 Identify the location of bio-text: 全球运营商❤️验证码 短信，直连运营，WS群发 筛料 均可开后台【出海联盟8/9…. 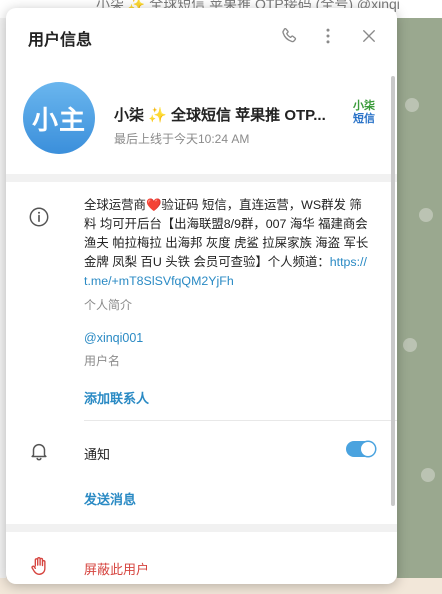
(226, 243).